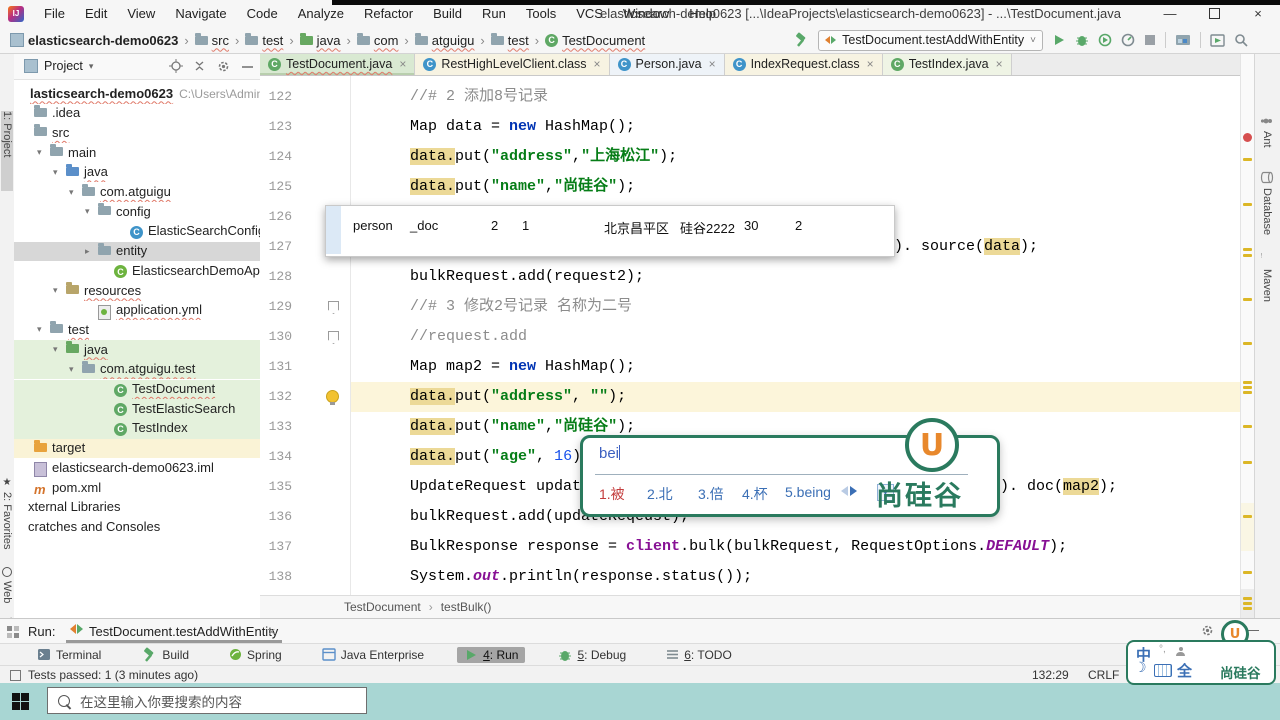 This screenshot has height=720, width=1280. What do you see at coordinates (137, 508) in the screenshot?
I see `tree-row-xternal-Libraries: xternal Libraries` at bounding box center [137, 508].